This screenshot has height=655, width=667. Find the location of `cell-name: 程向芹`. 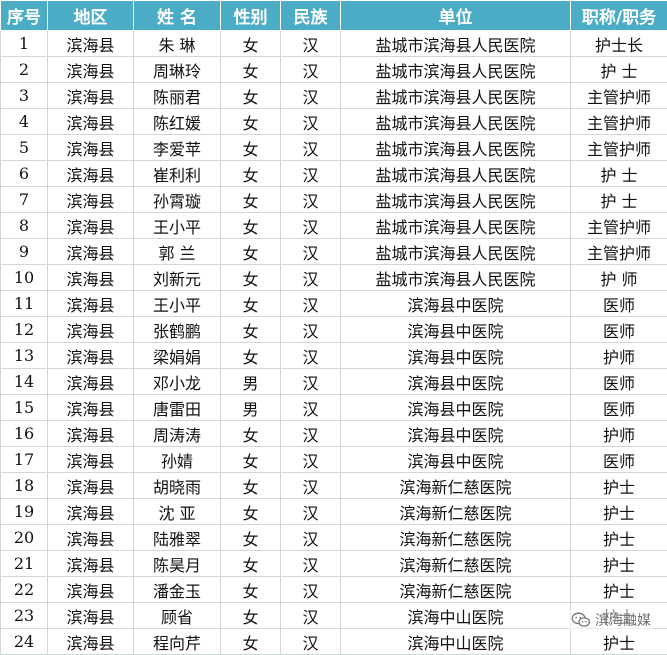

cell-name: 程向芹 is located at coordinates (177, 642).